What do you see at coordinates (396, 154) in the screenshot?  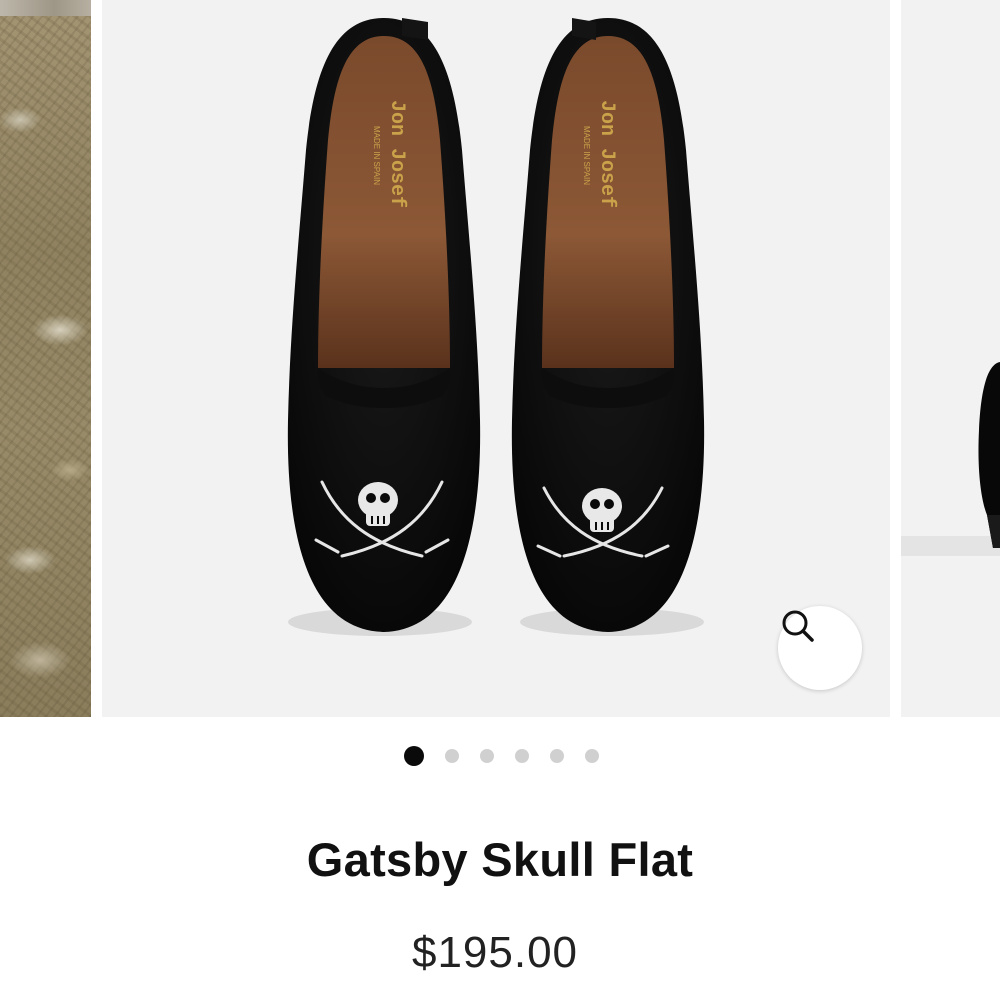 I see `brand-label-left: Jon Josef` at bounding box center [396, 154].